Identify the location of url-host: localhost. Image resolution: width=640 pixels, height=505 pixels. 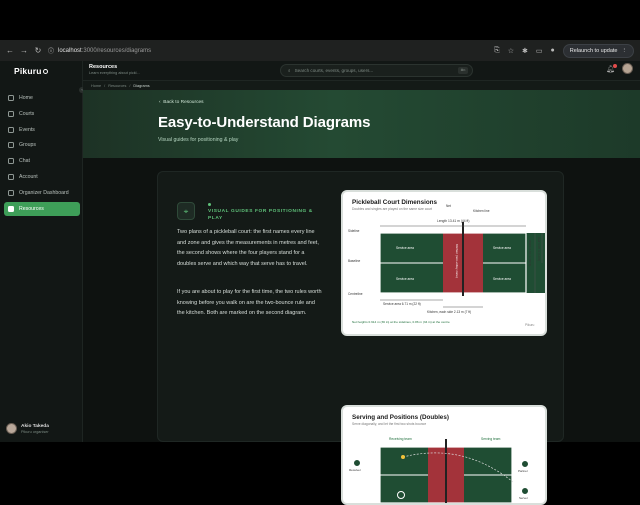
(70, 50).